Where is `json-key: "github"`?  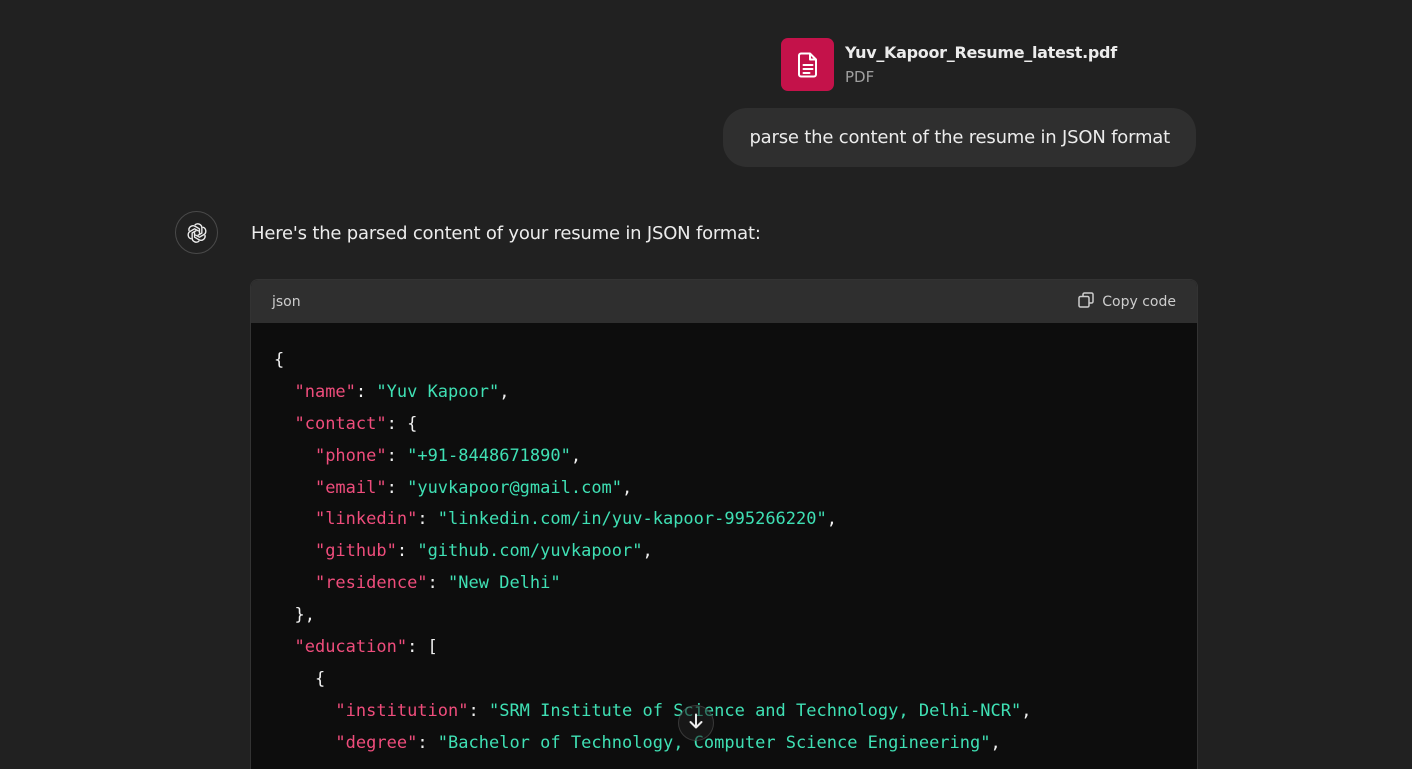
json-key: "github" is located at coordinates (355, 551).